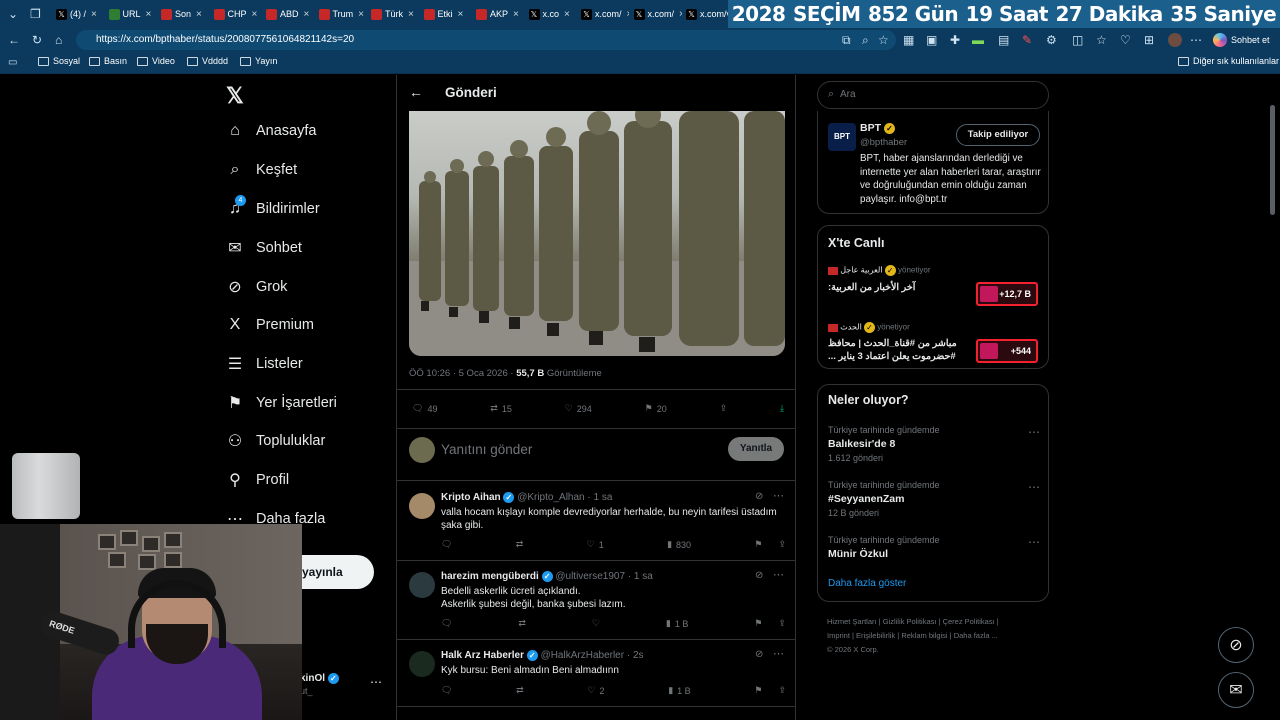 This screenshot has width=1280, height=720. Describe the element at coordinates (1007, 351) in the screenshot. I see `live-listeners-badge: +544` at that location.